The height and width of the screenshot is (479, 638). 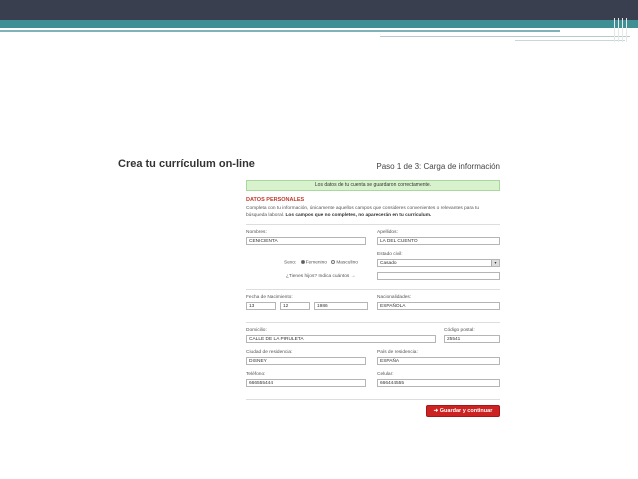 I want to click on pais-input: ESPAÑA, so click(x=438, y=361).